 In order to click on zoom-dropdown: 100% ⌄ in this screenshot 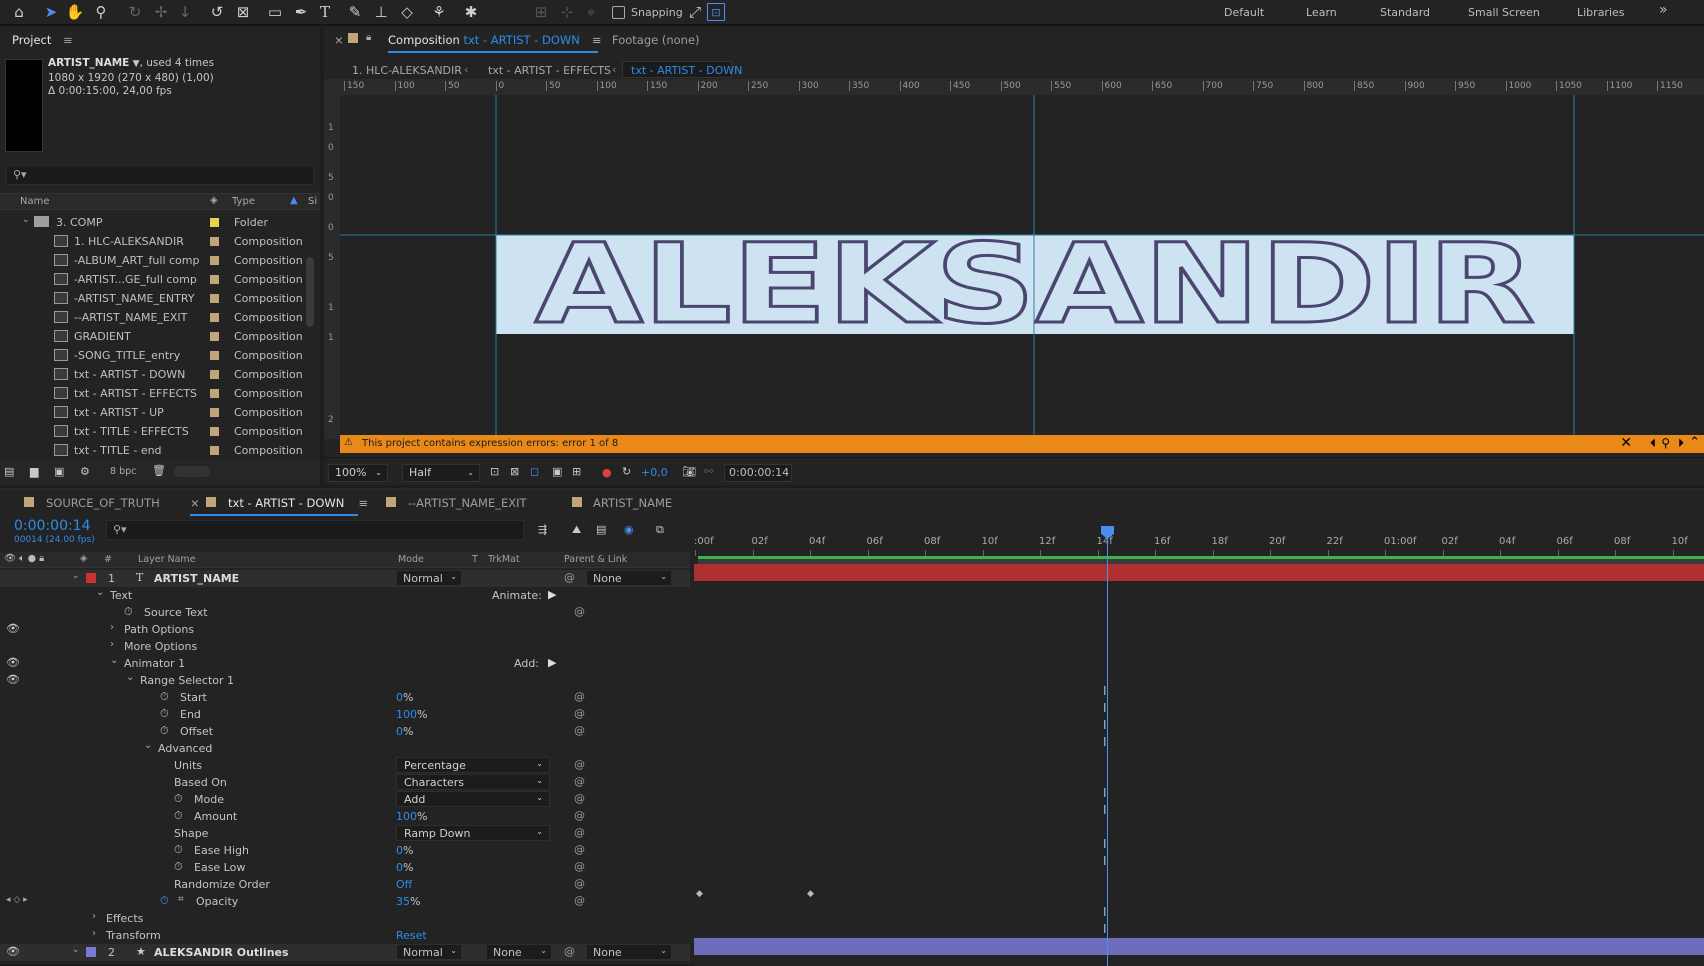, I will do `click(358, 473)`.